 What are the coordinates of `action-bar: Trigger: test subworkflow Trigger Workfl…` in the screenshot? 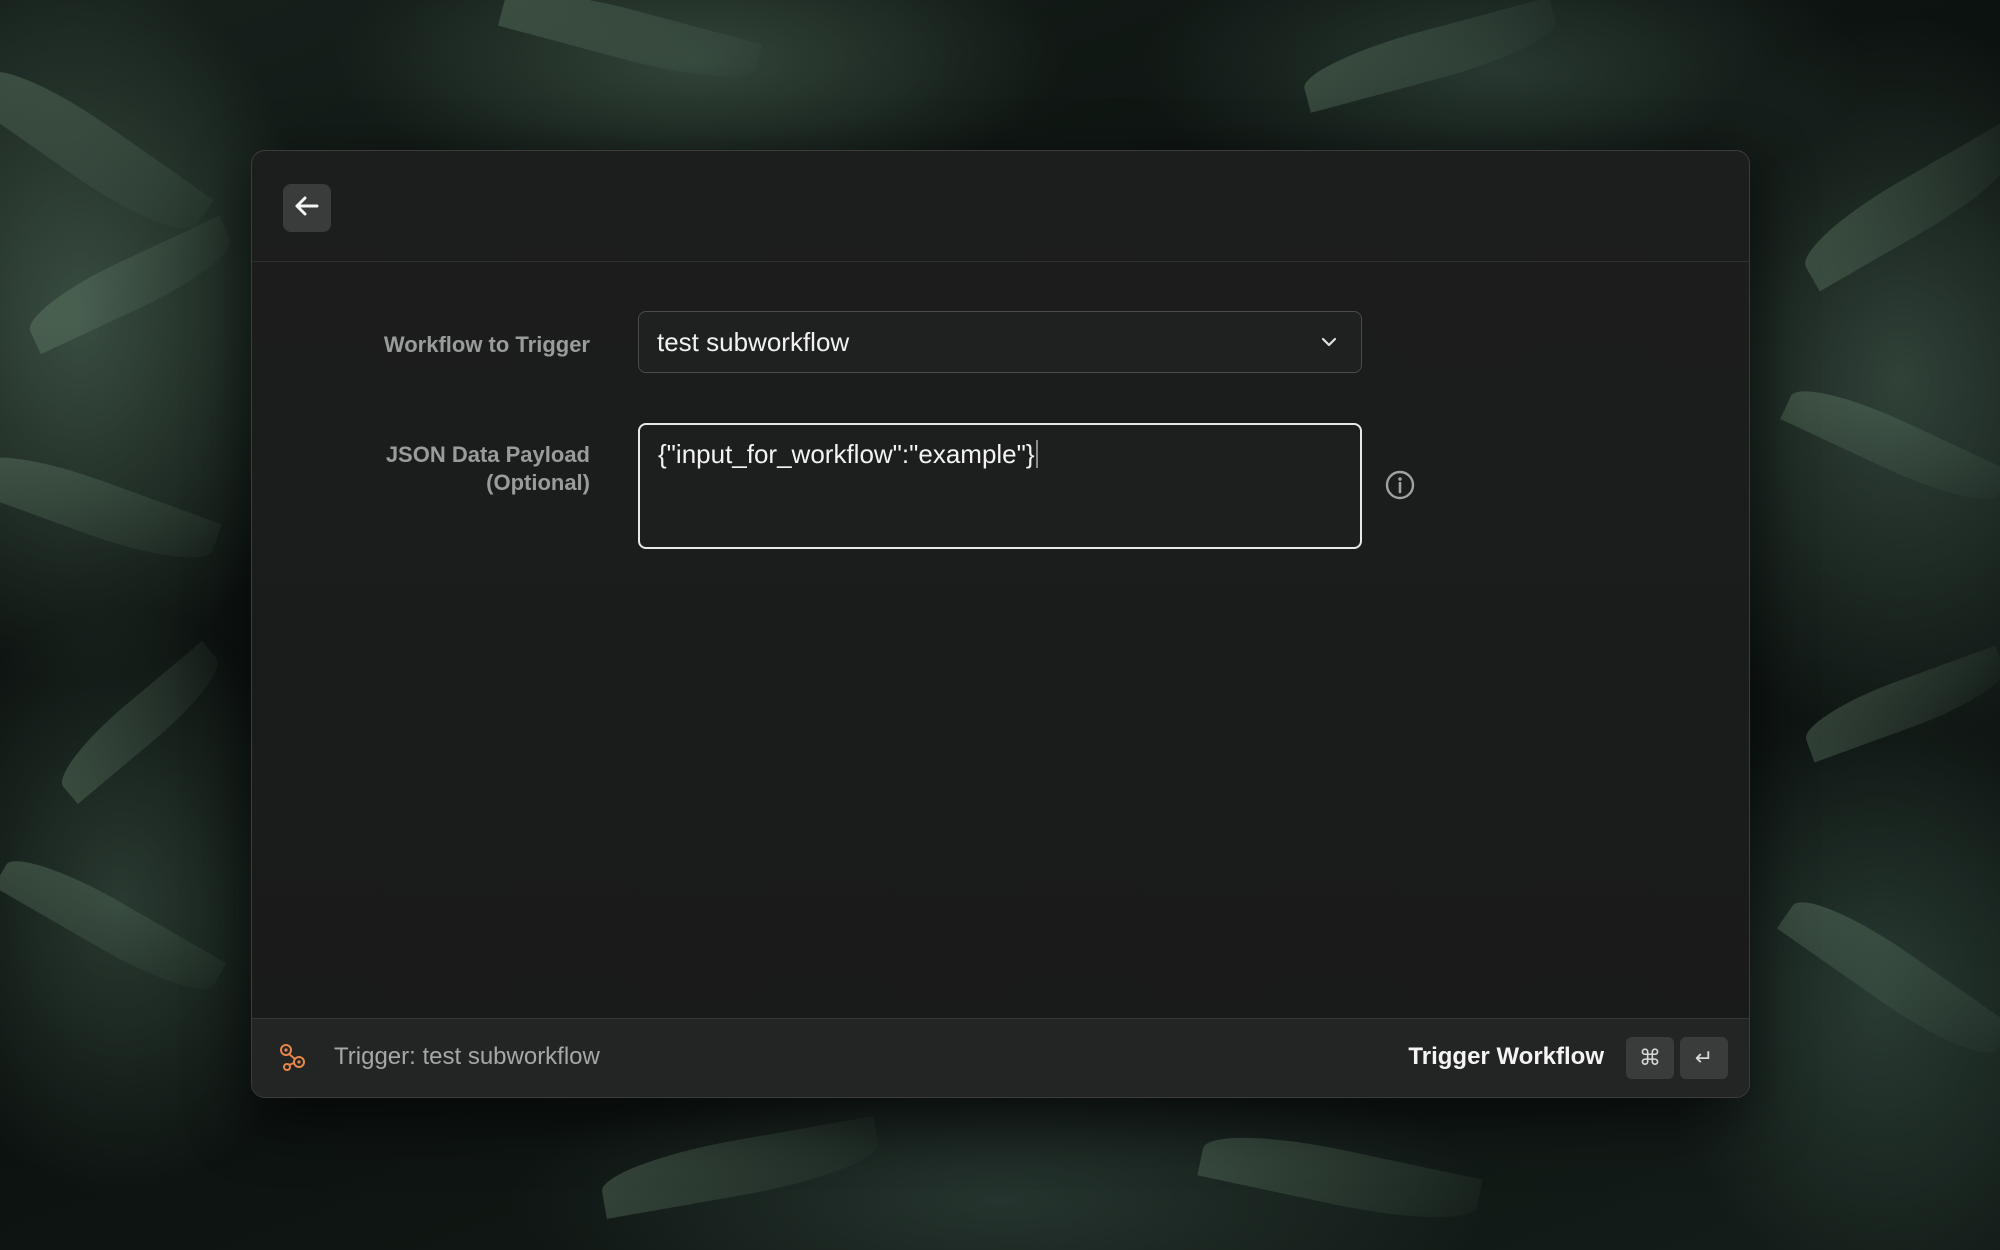 It's located at (1000, 1057).